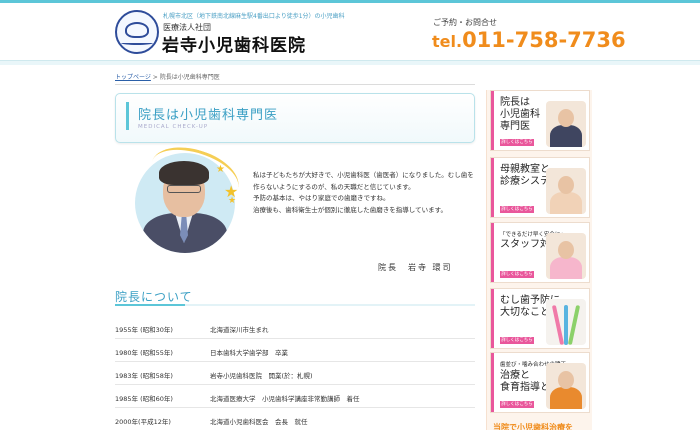  I want to click on card-title-line: 治療と, so click(515, 375).